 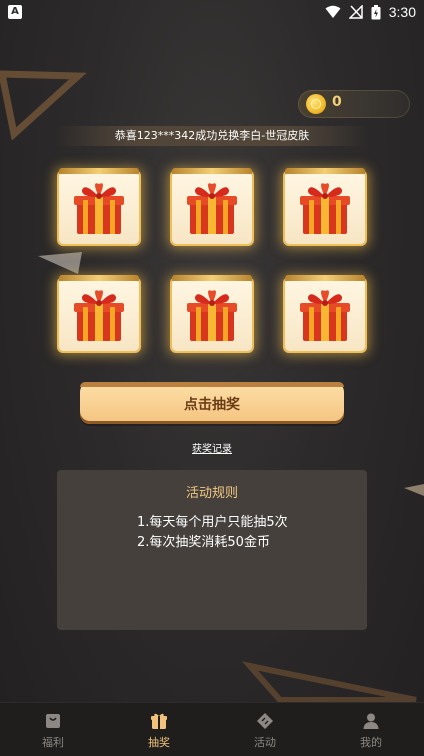 What do you see at coordinates (265, 729) in the screenshot?
I see `nav-item-activity: 活动` at bounding box center [265, 729].